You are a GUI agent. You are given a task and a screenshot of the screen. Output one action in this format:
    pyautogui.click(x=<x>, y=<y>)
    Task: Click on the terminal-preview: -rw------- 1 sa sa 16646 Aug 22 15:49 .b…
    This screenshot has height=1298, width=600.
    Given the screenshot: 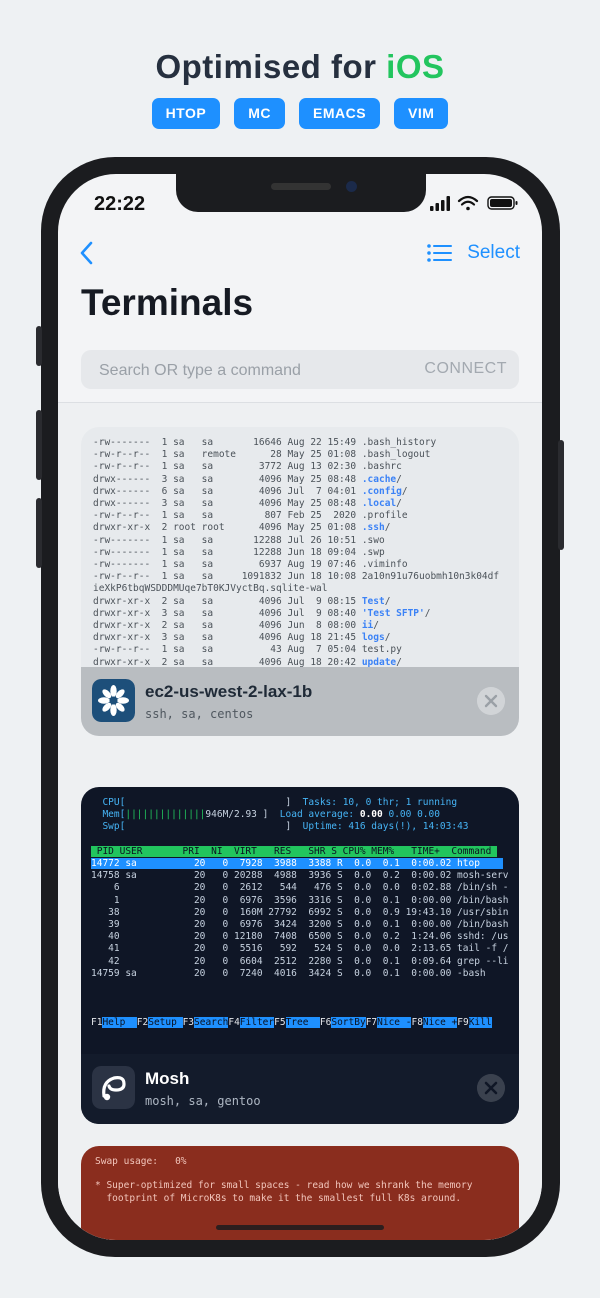 What is the action you would take?
    pyautogui.click(x=296, y=559)
    